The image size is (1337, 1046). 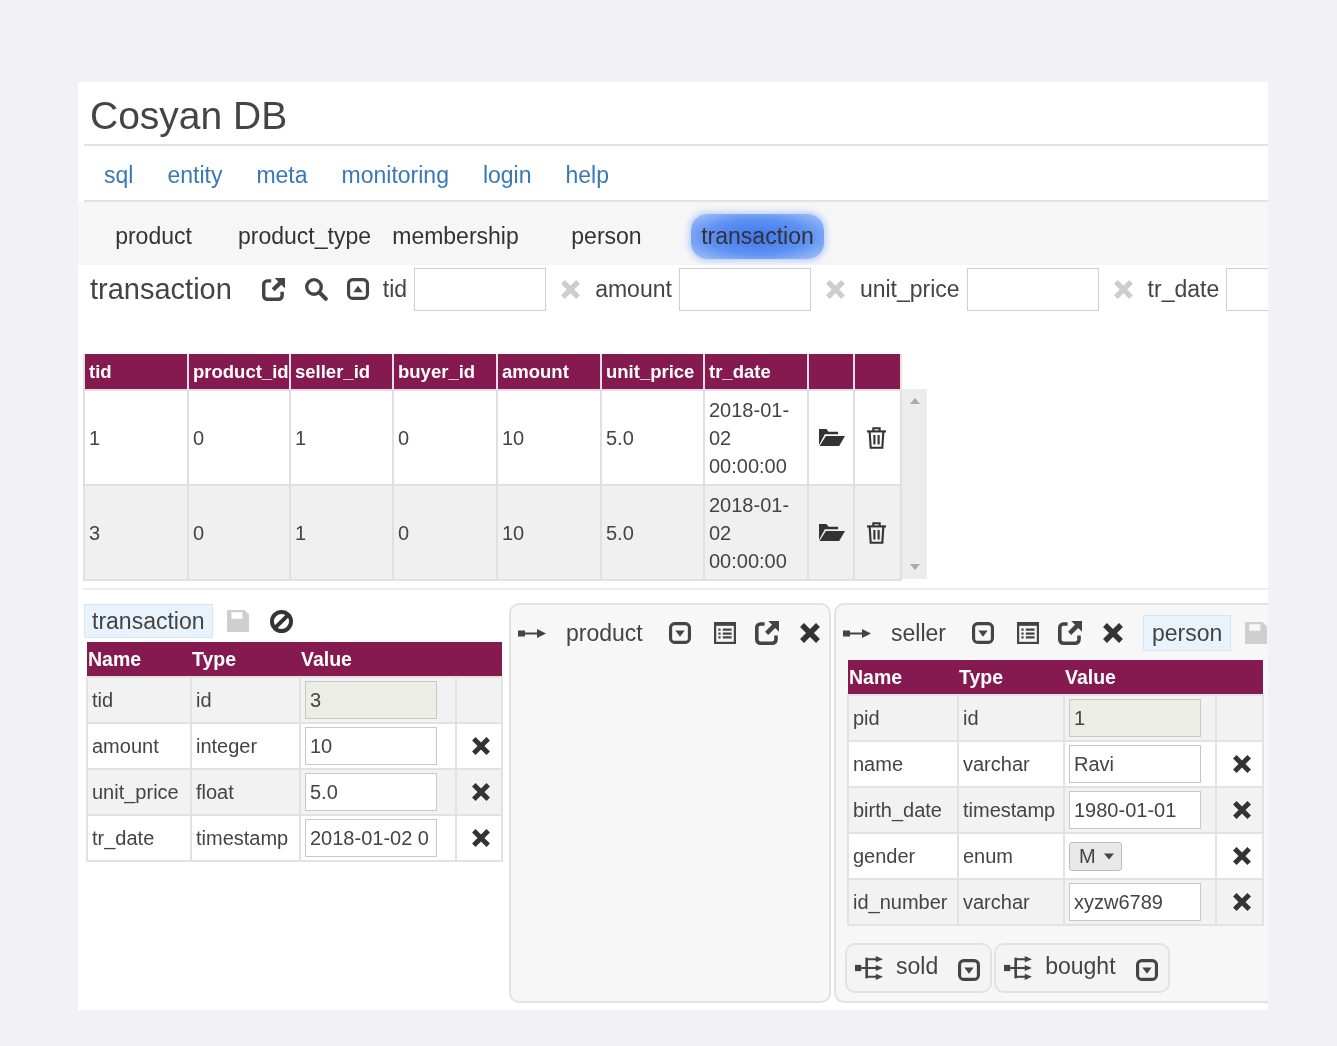 I want to click on ban-icon, so click(x=281, y=621).